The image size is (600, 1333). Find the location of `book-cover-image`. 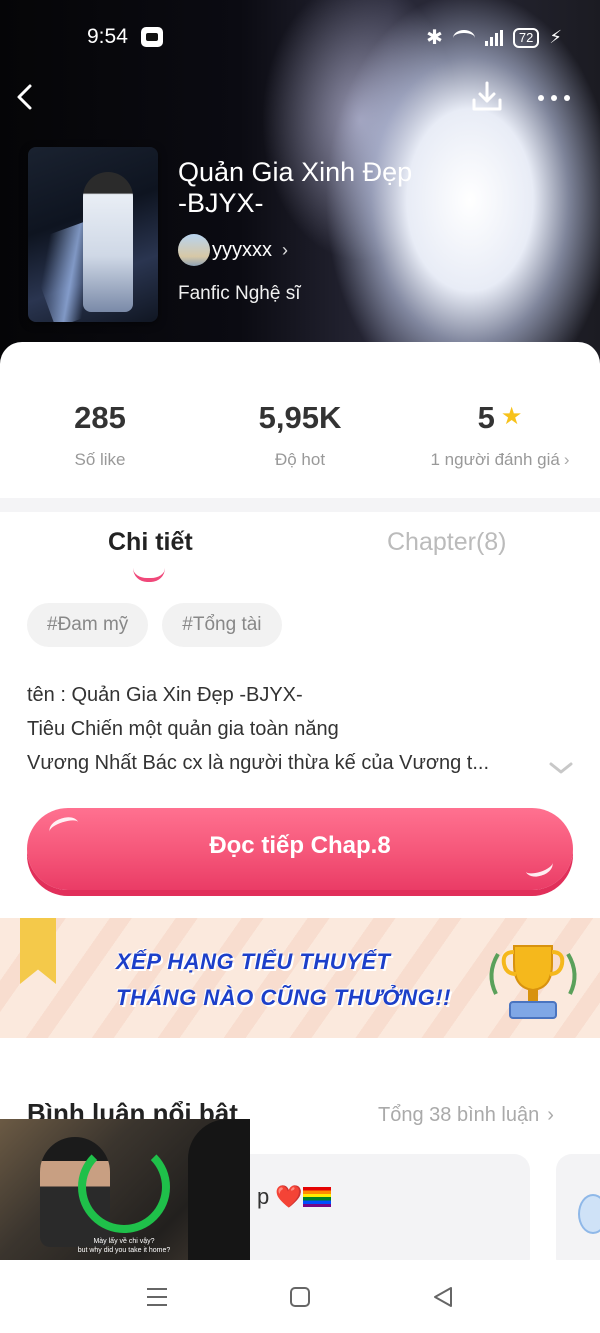

book-cover-image is located at coordinates (93, 234).